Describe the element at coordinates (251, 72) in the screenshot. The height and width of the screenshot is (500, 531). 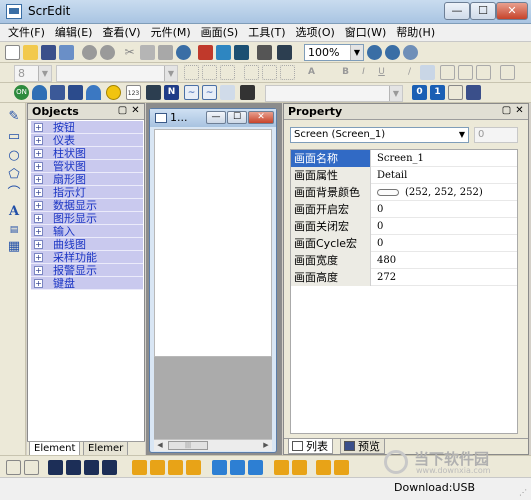
I see `align-top-icon` at that location.